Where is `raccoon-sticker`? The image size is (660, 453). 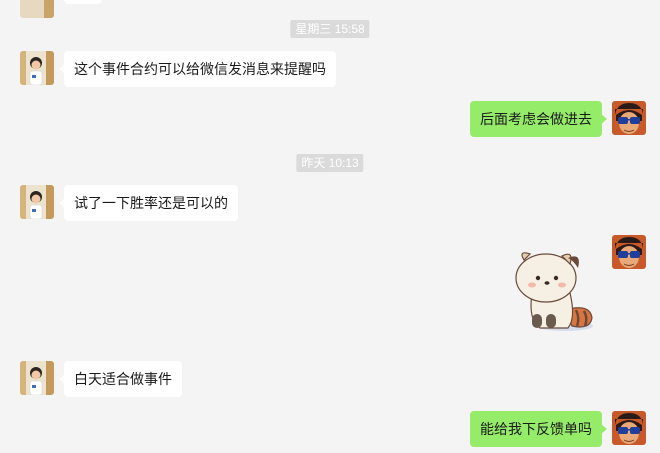
raccoon-sticker is located at coordinates (555, 293).